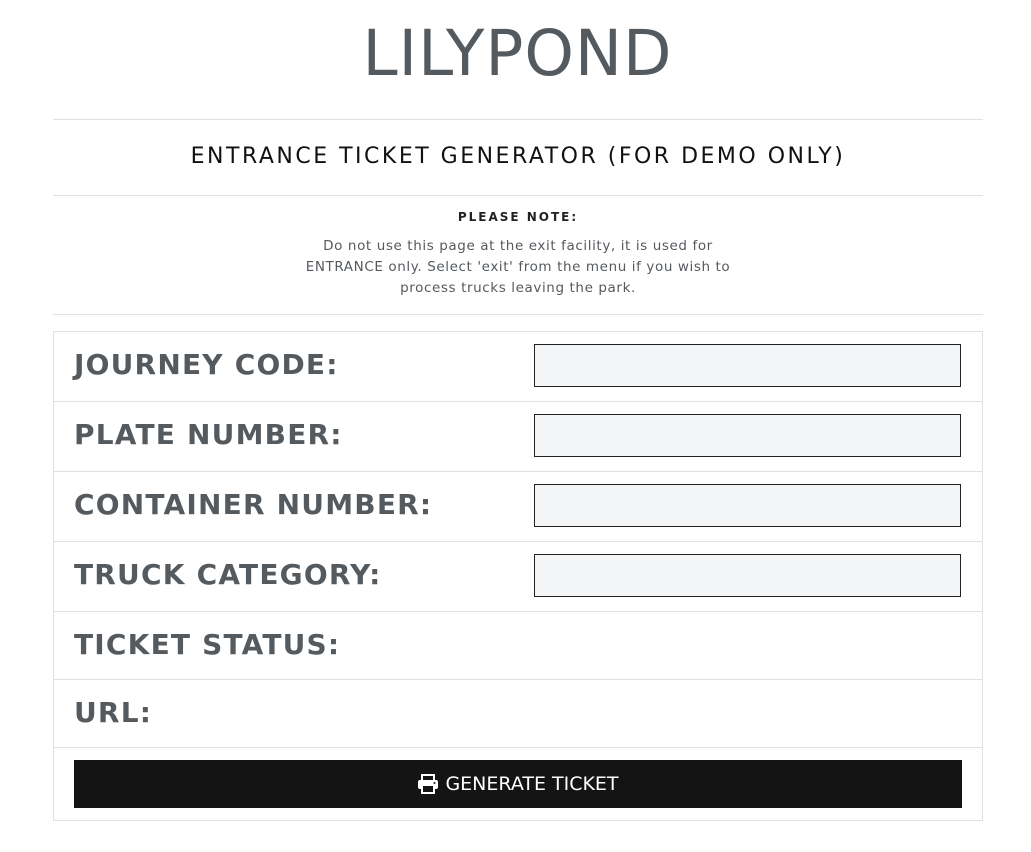 The width and height of the screenshot is (1031, 852). What do you see at coordinates (747, 575) in the screenshot?
I see `truck-category-input` at bounding box center [747, 575].